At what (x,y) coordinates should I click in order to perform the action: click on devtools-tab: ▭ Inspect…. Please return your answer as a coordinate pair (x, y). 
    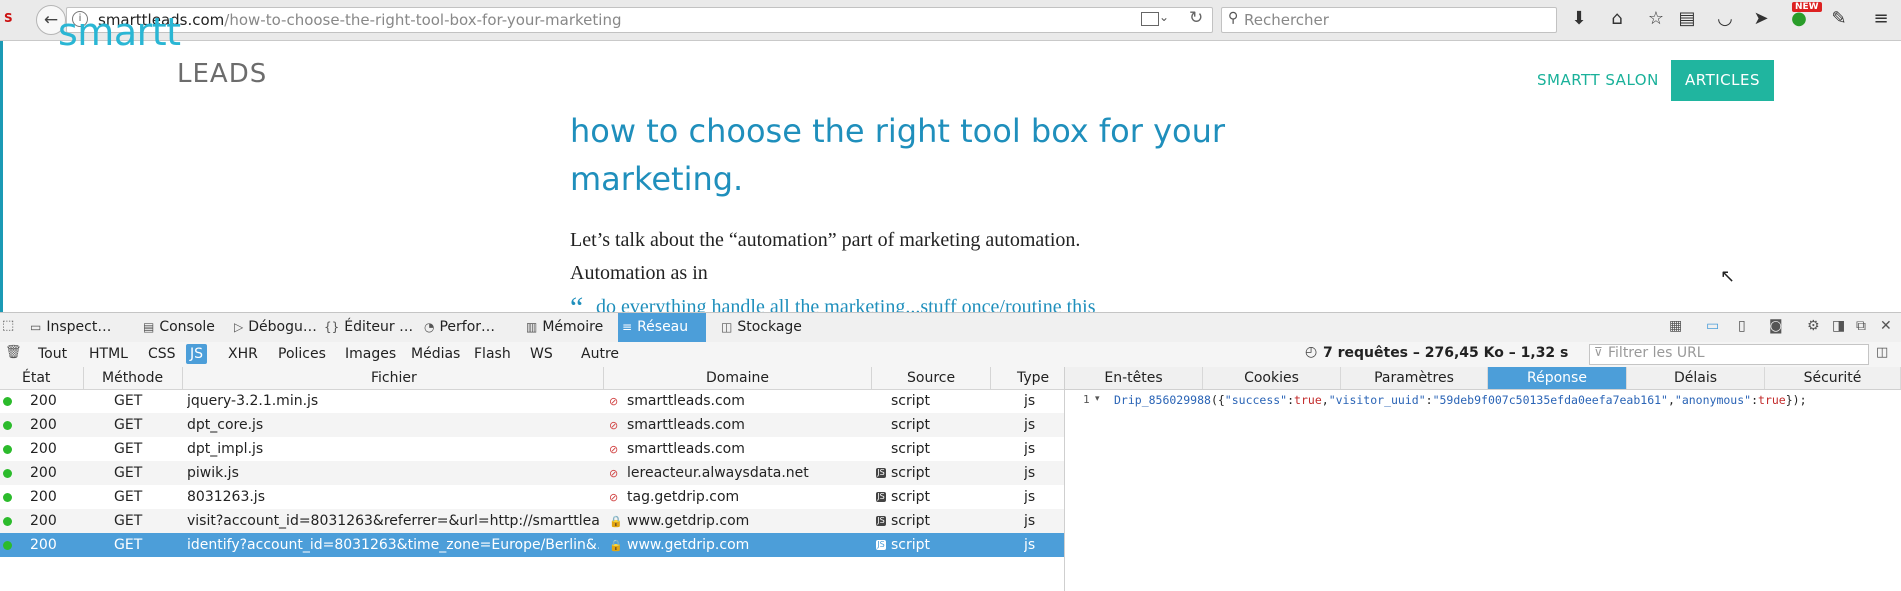
    Looking at the image, I should click on (81, 327).